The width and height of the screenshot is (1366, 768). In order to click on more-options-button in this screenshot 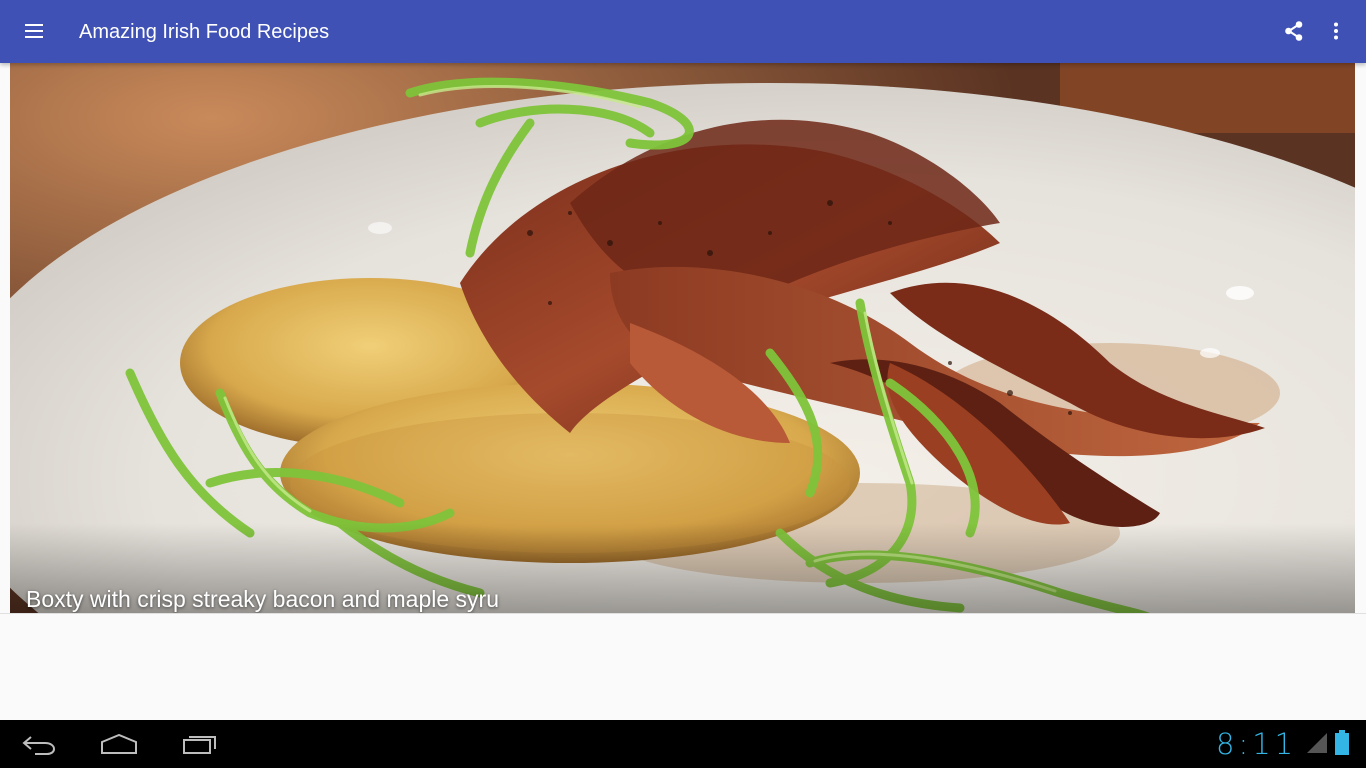, I will do `click(1336, 31)`.